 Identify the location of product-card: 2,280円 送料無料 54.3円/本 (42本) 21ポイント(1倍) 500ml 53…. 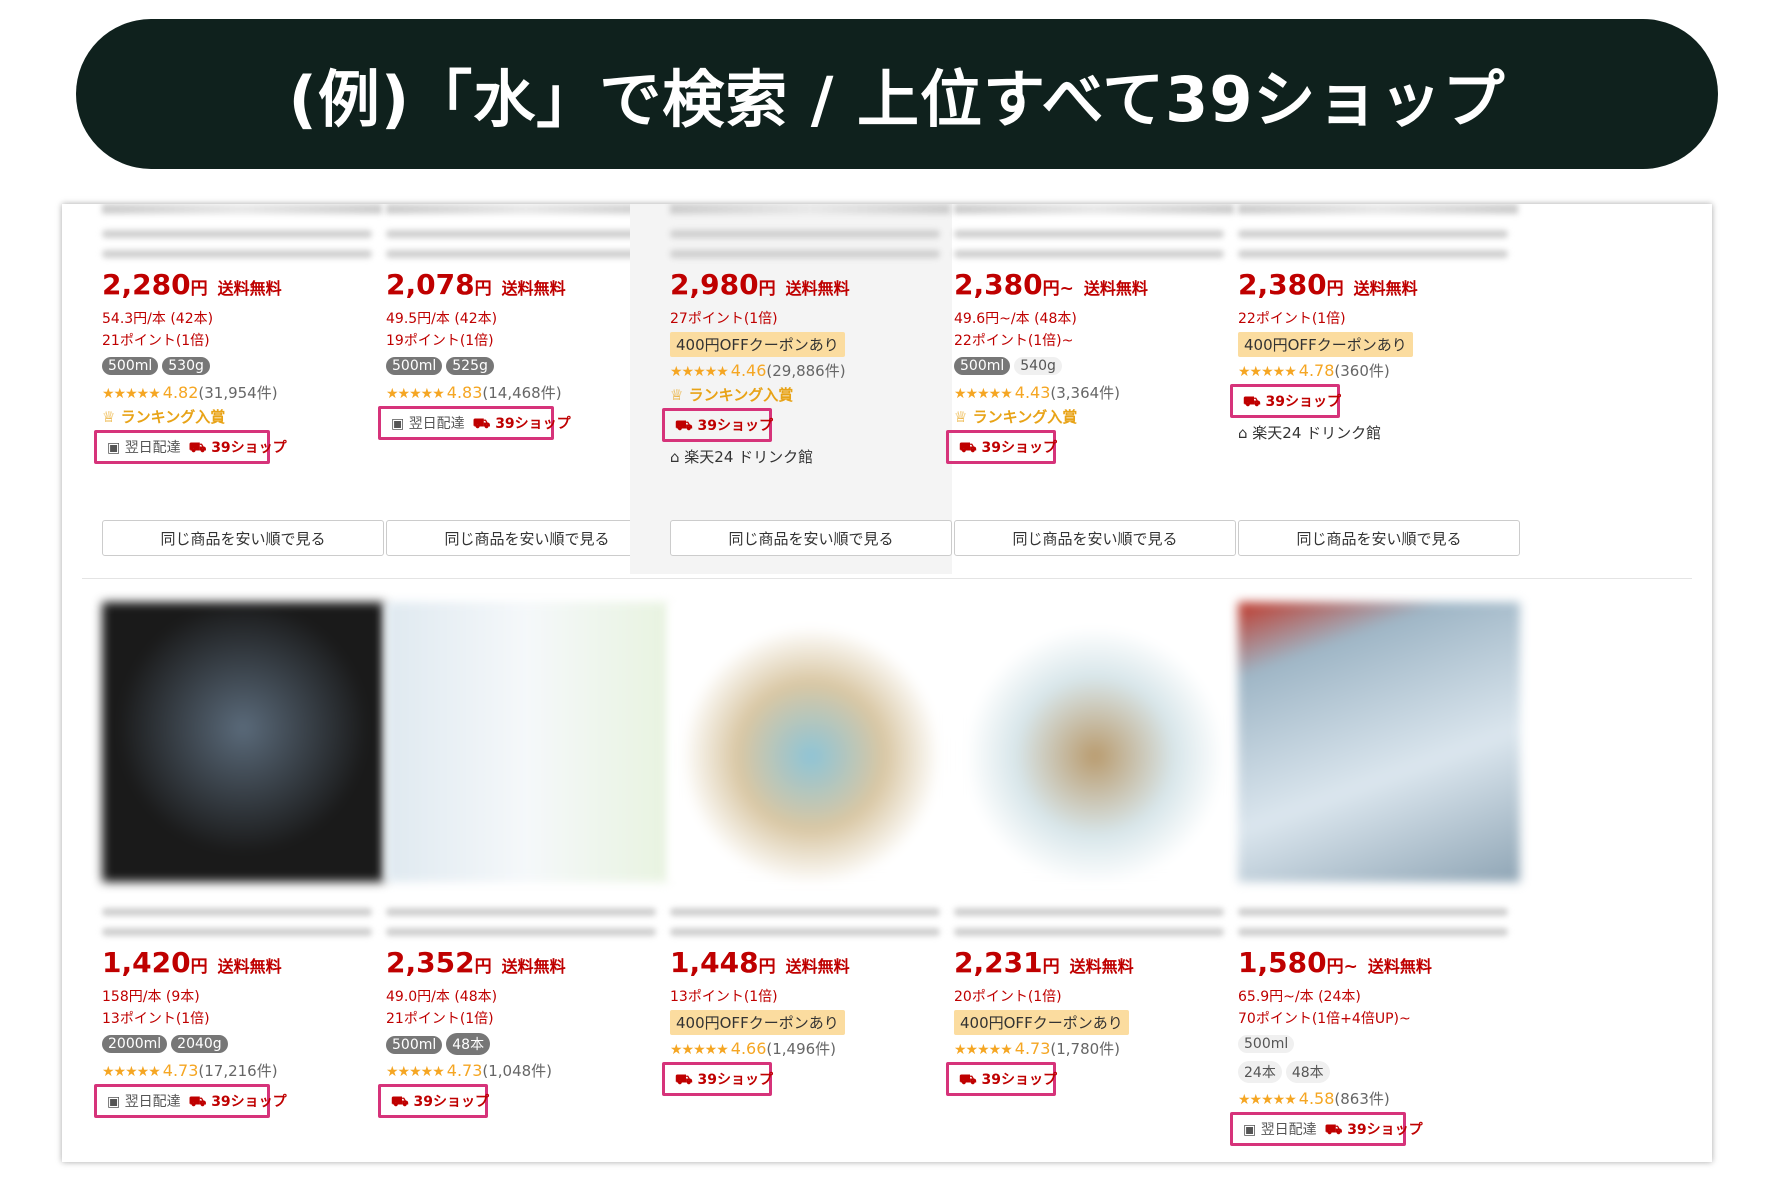
(223, 389).